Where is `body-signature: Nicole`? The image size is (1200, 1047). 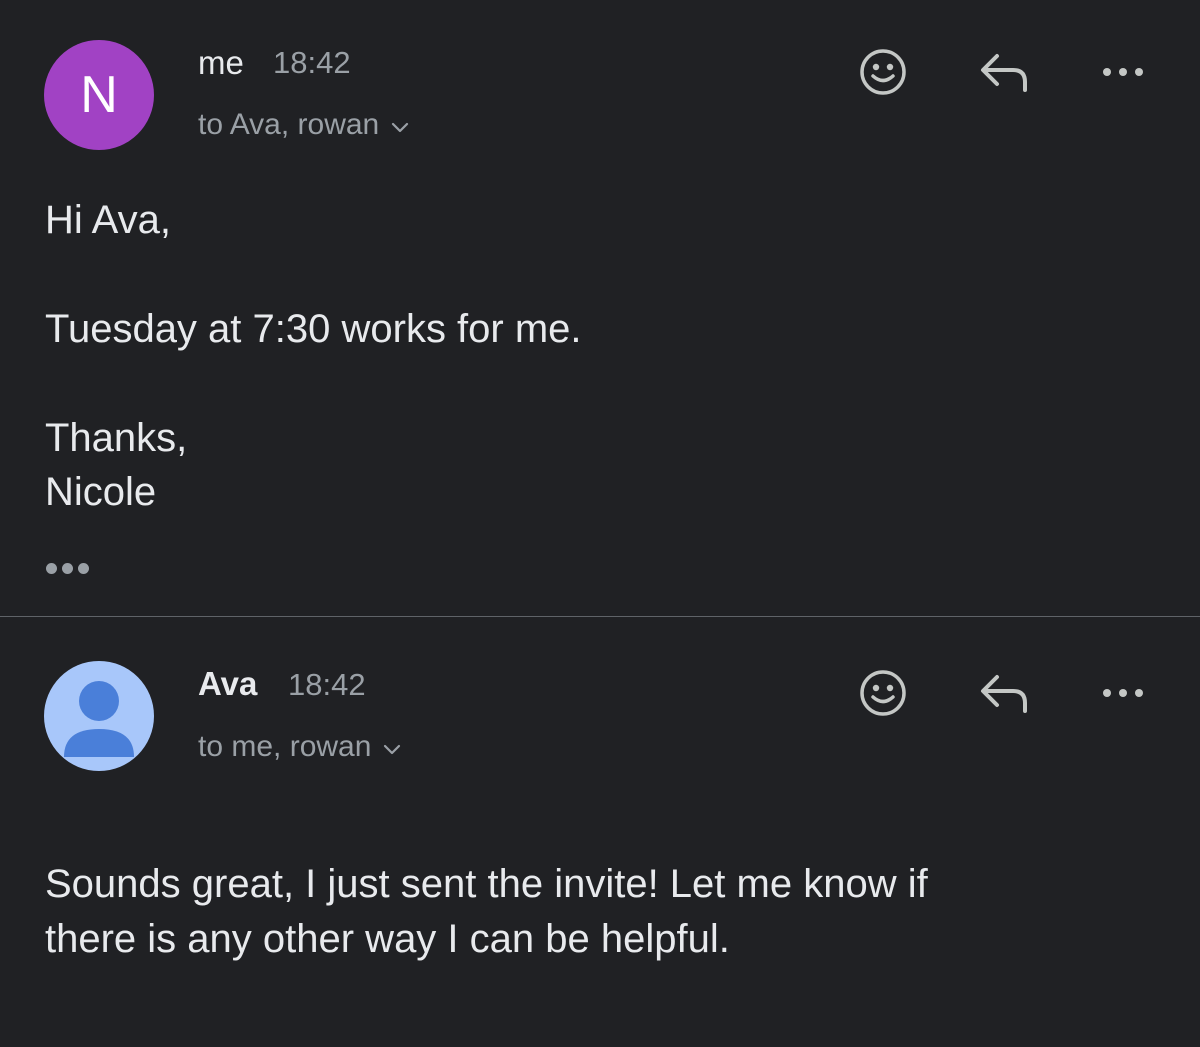 body-signature: Nicole is located at coordinates (101, 492).